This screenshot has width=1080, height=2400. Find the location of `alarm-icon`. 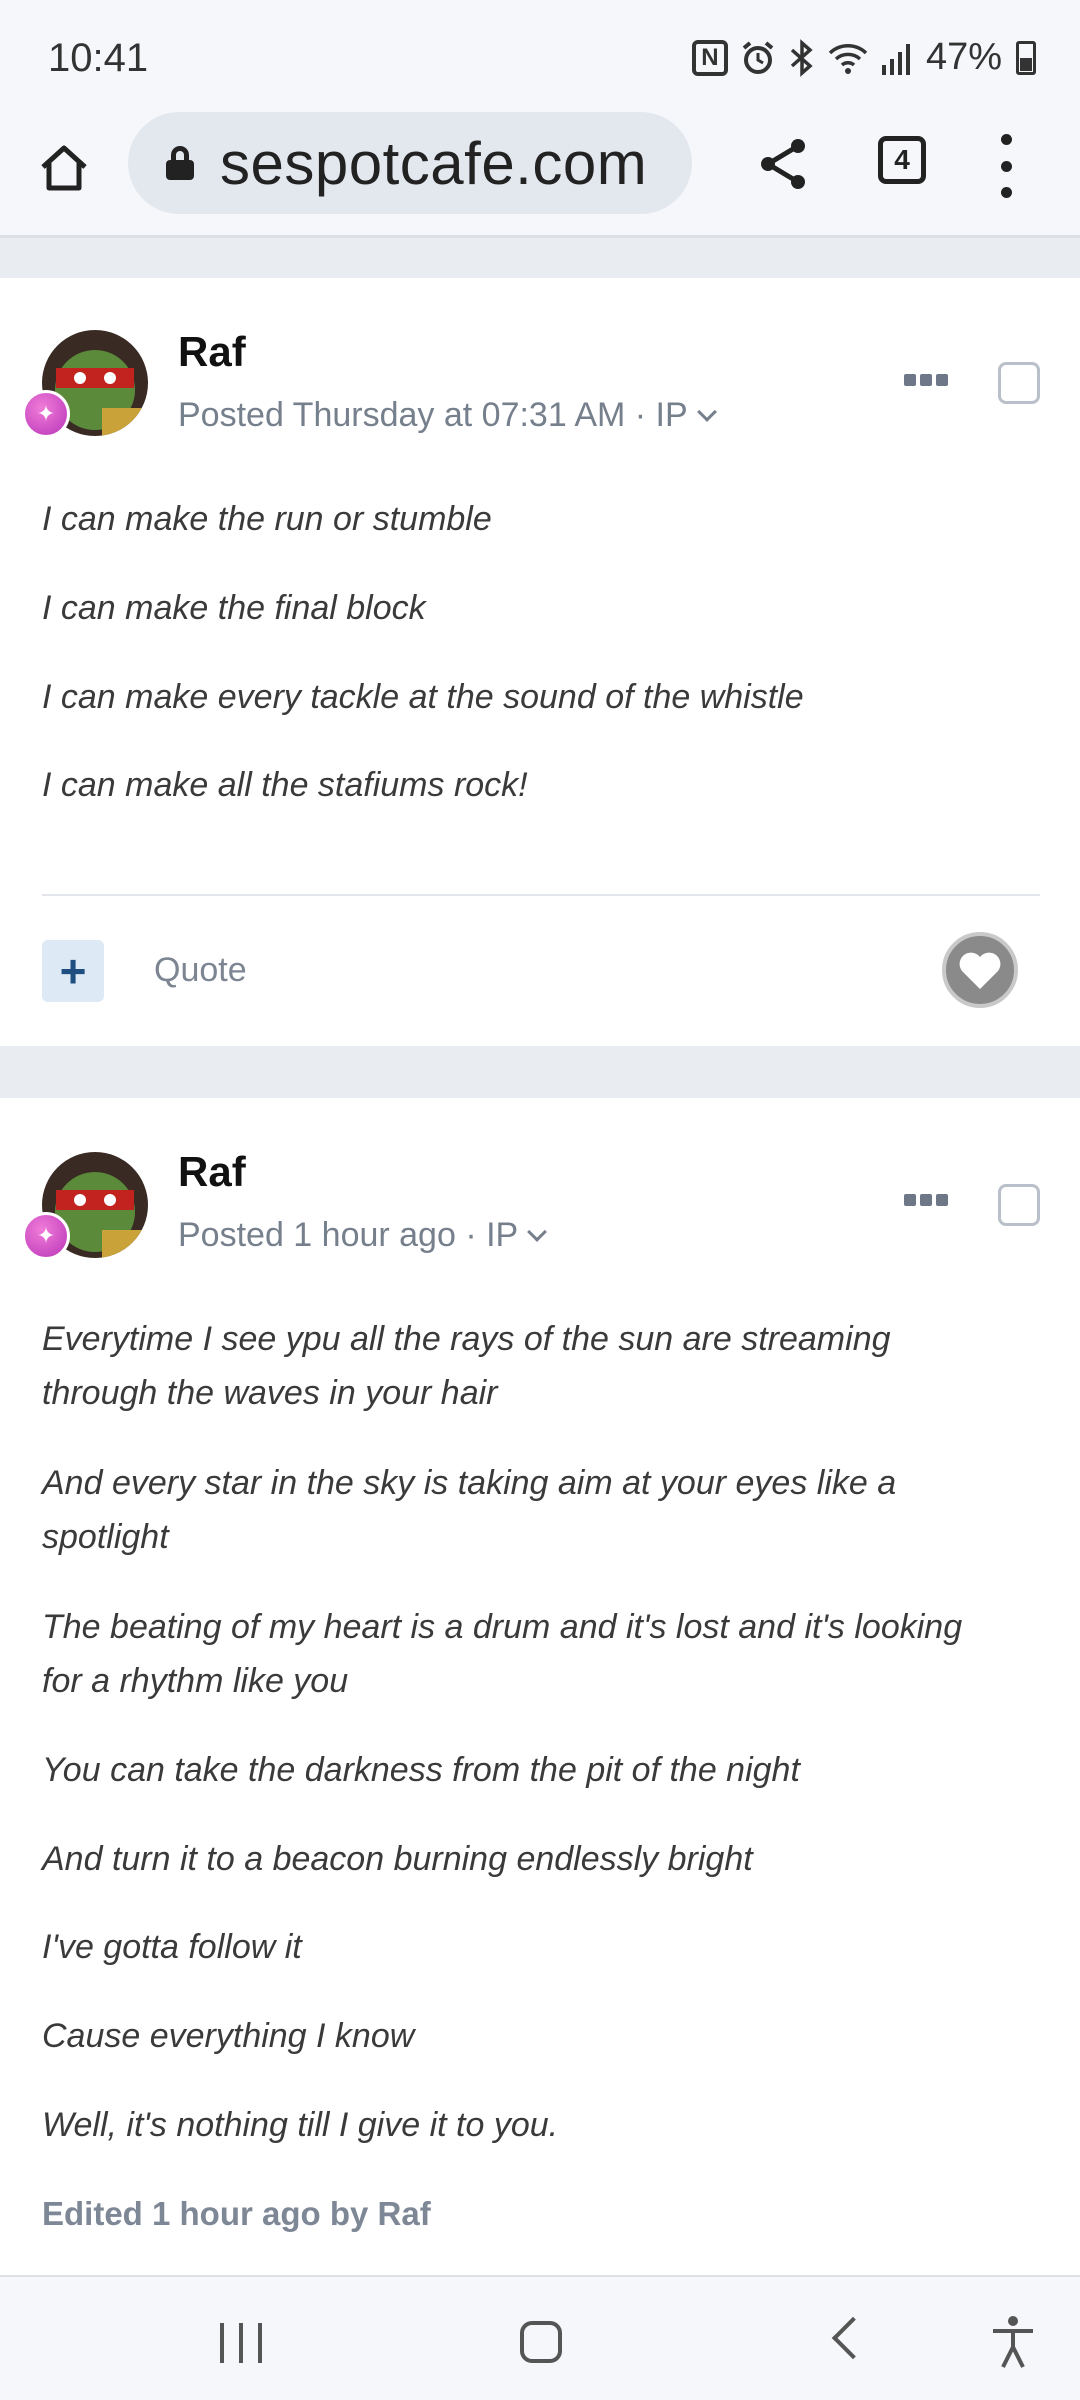

alarm-icon is located at coordinates (758, 57).